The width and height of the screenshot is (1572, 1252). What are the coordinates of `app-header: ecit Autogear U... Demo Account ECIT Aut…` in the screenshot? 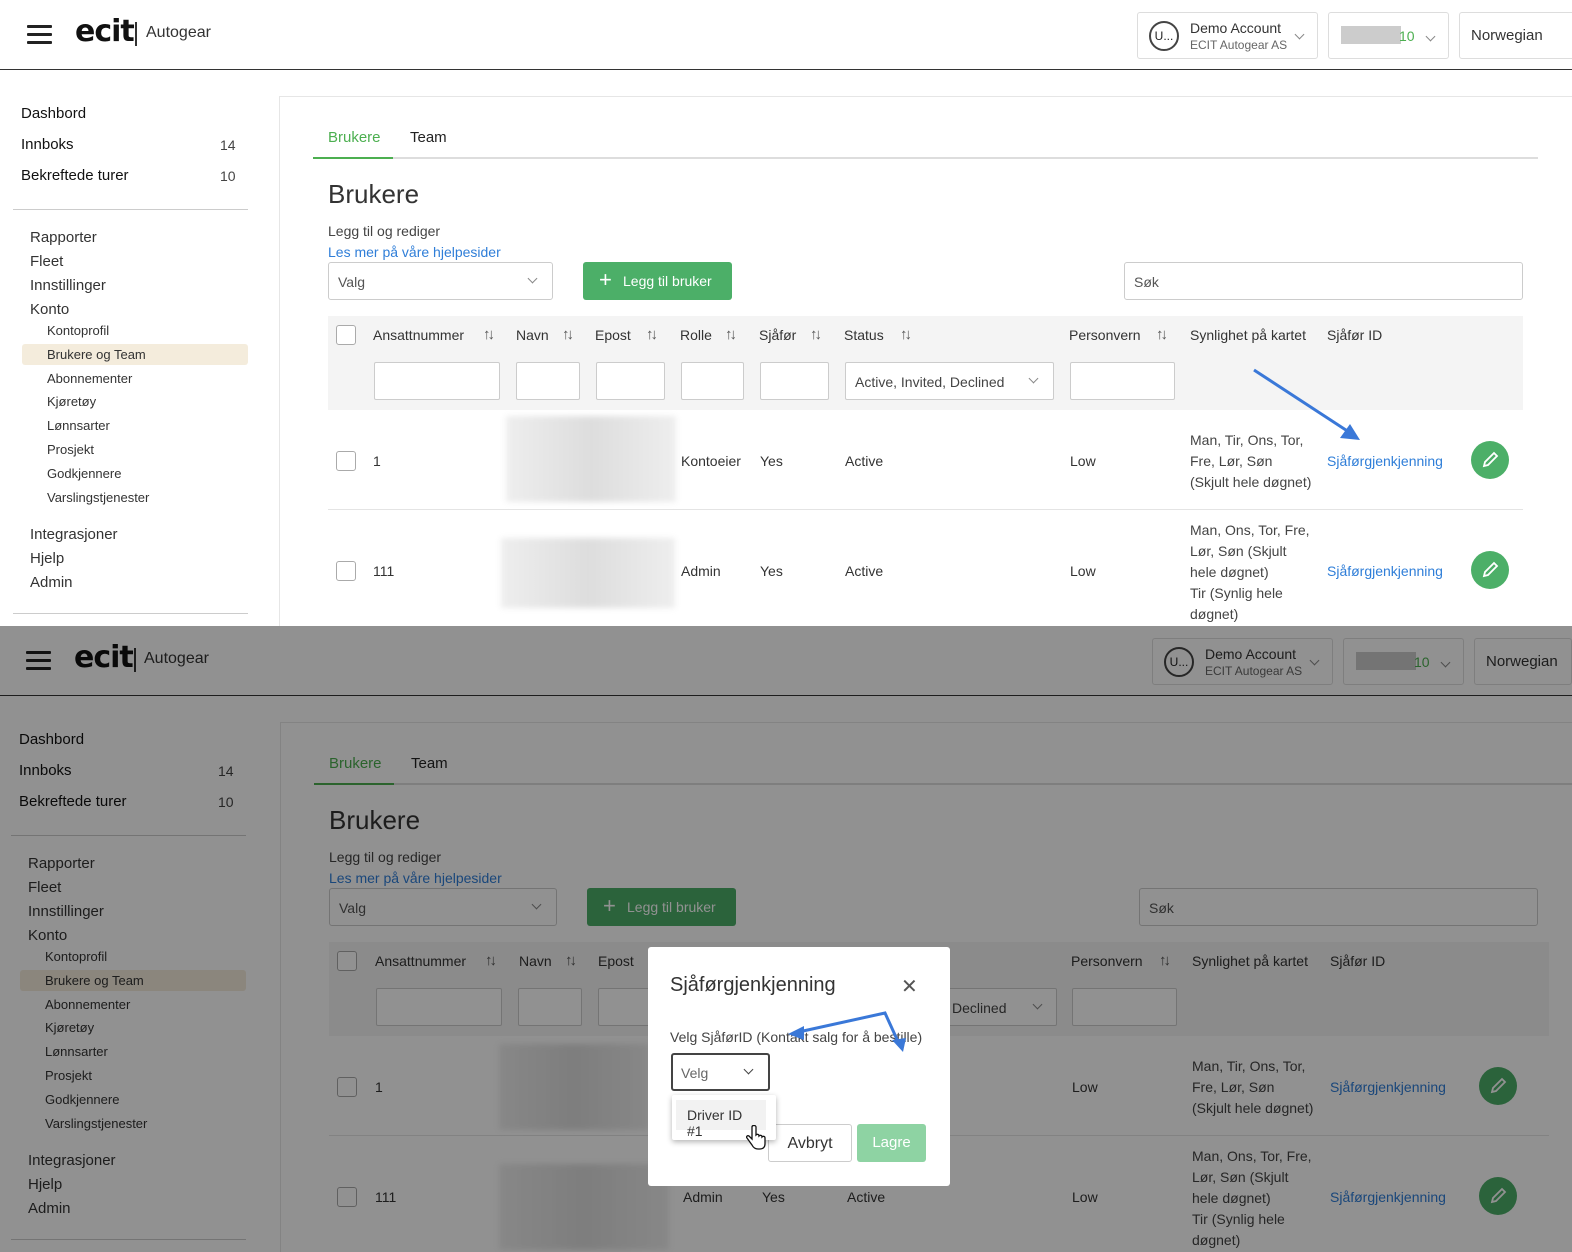 It's located at (786, 35).